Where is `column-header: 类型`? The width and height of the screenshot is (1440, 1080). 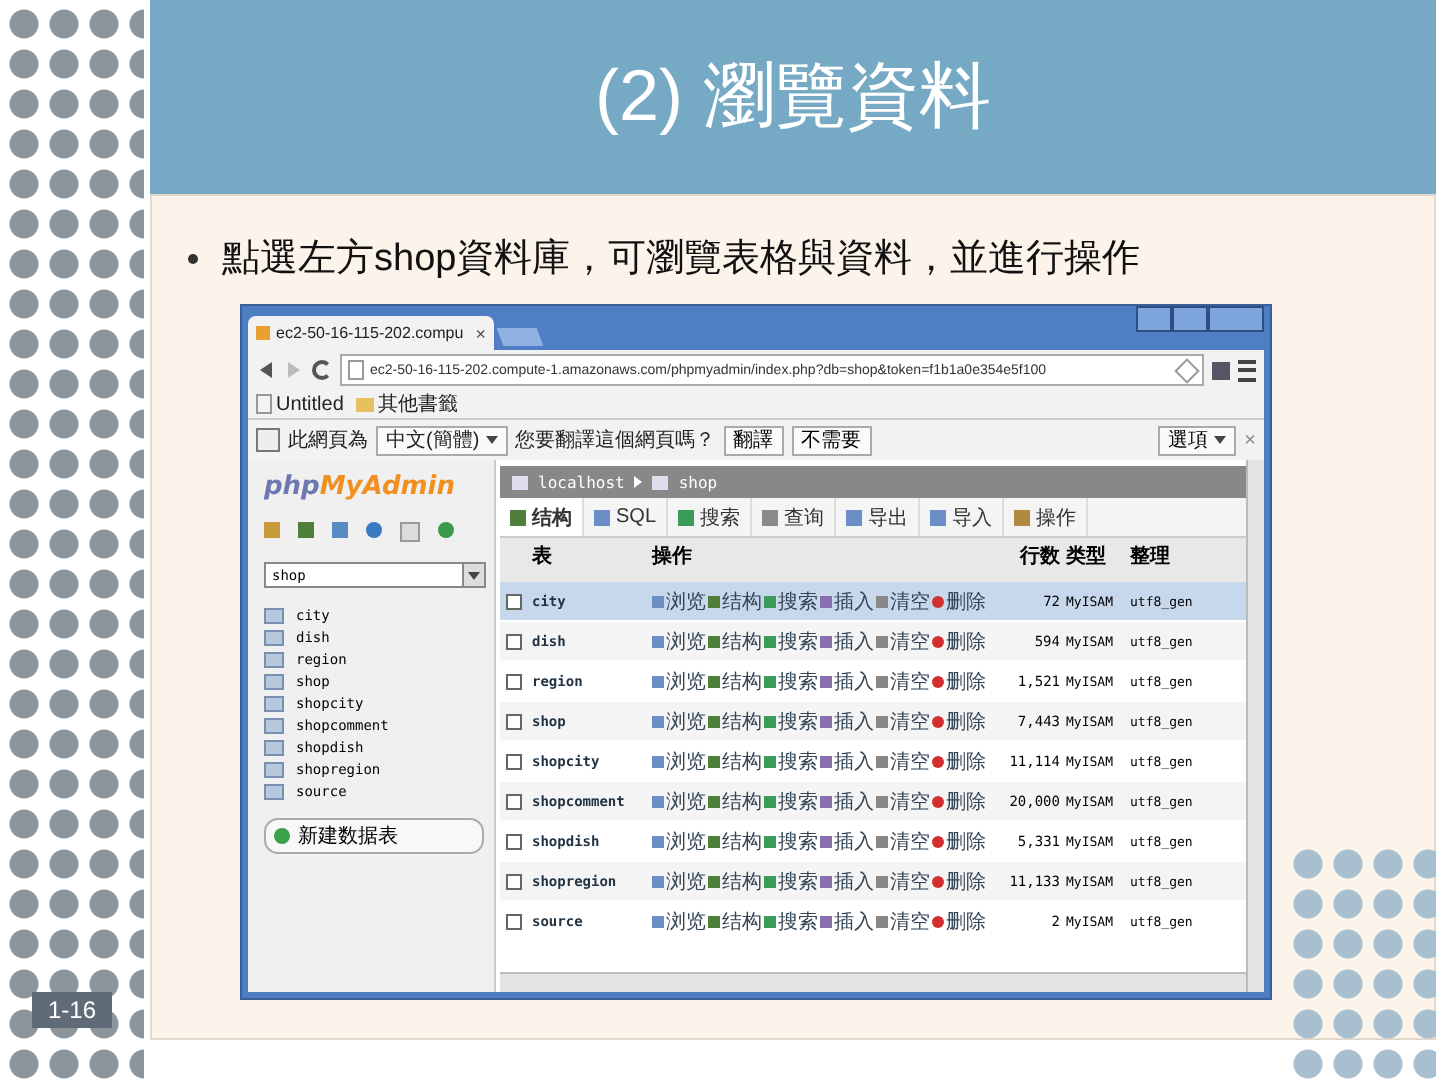
column-header: 类型 is located at coordinates (1095, 554).